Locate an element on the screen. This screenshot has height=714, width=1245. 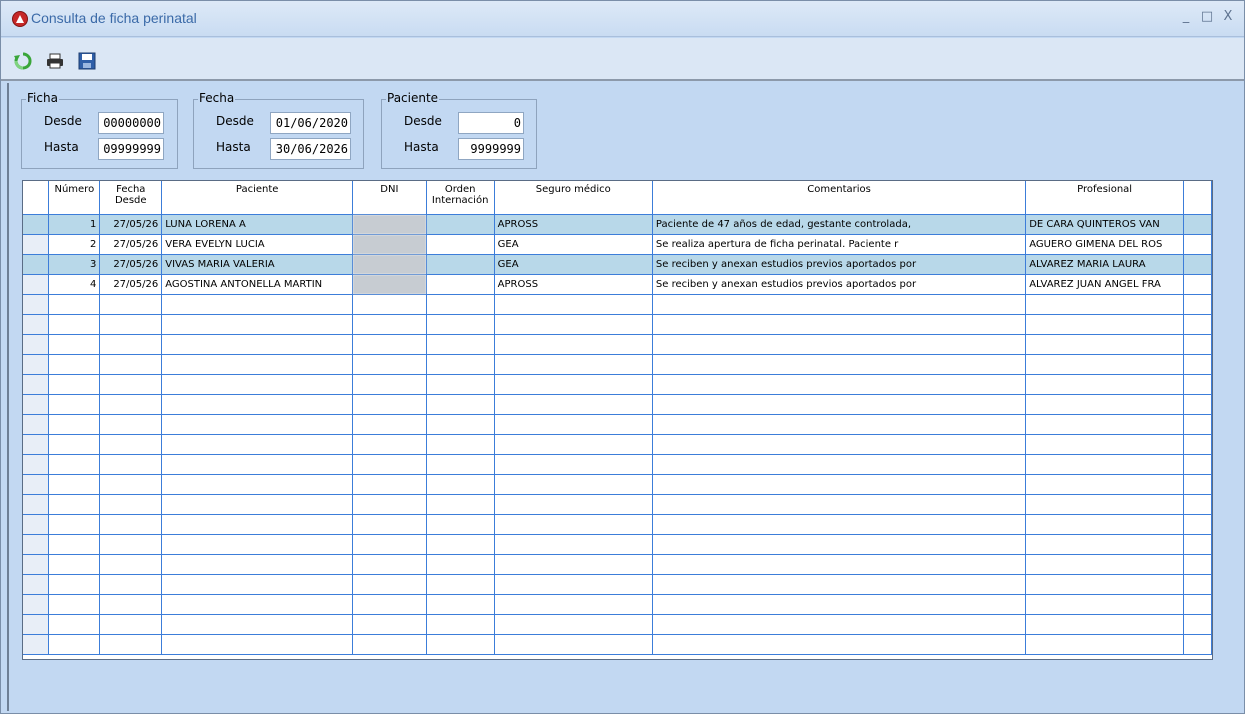
column-header: Comentarios is located at coordinates (839, 198).